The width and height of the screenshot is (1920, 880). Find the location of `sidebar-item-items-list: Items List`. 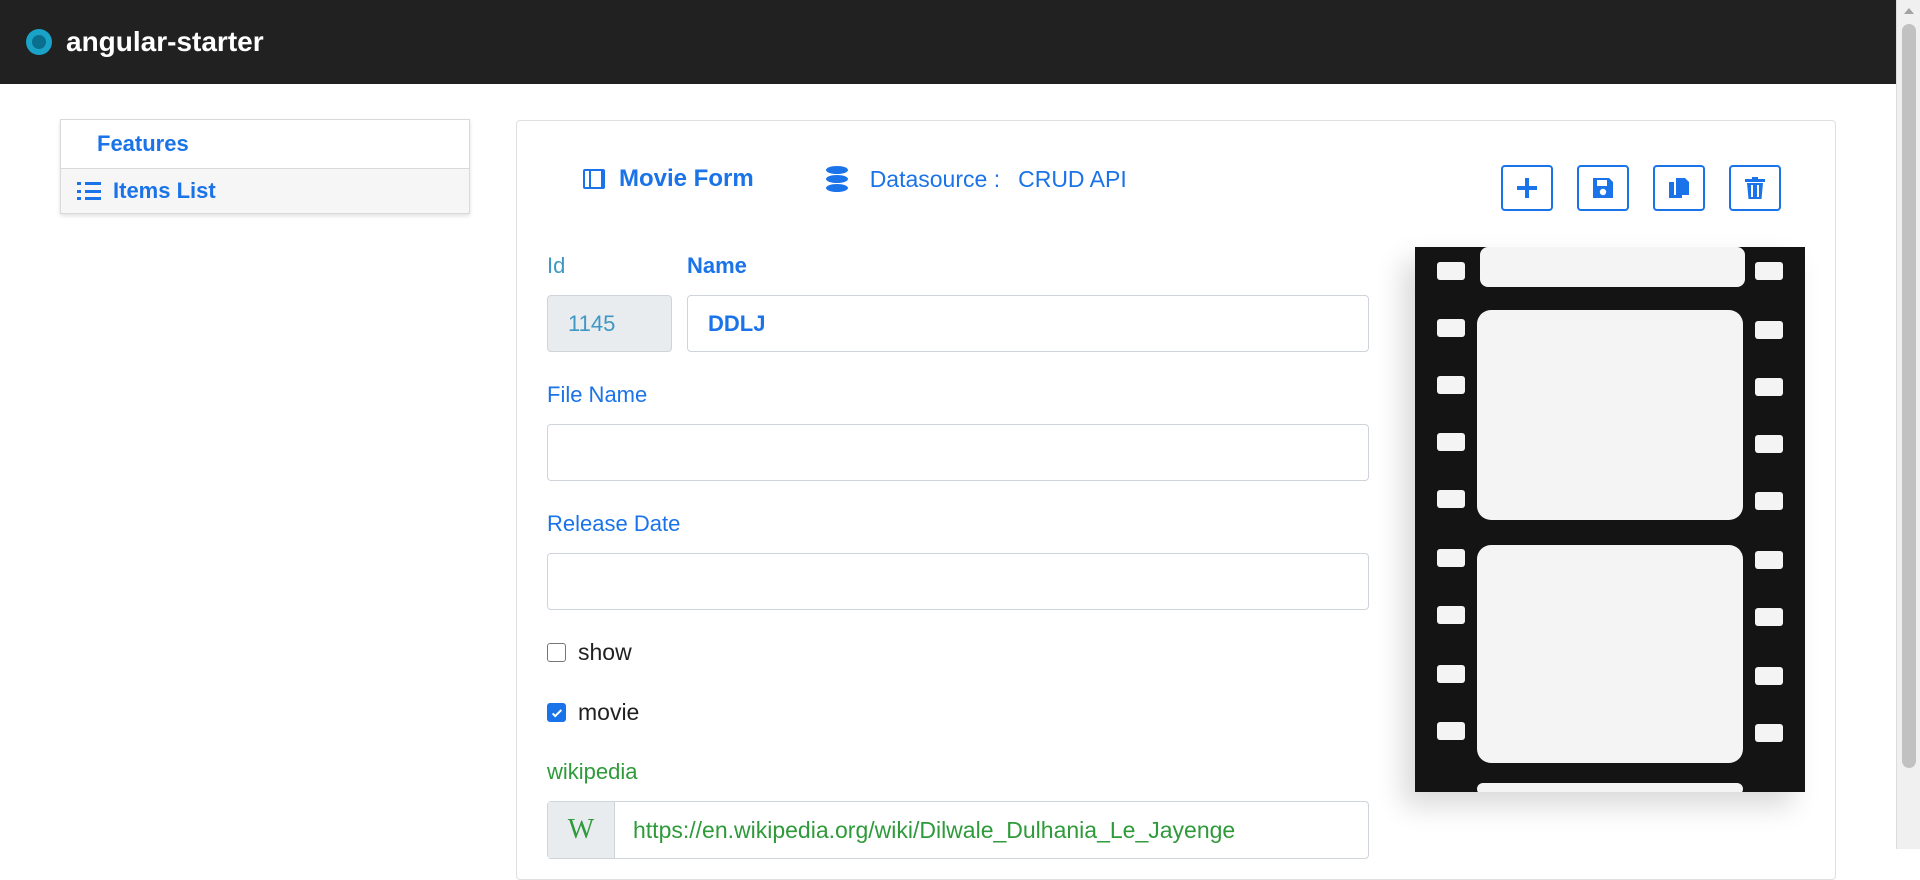

sidebar-item-items-list: Items List is located at coordinates (265, 191).